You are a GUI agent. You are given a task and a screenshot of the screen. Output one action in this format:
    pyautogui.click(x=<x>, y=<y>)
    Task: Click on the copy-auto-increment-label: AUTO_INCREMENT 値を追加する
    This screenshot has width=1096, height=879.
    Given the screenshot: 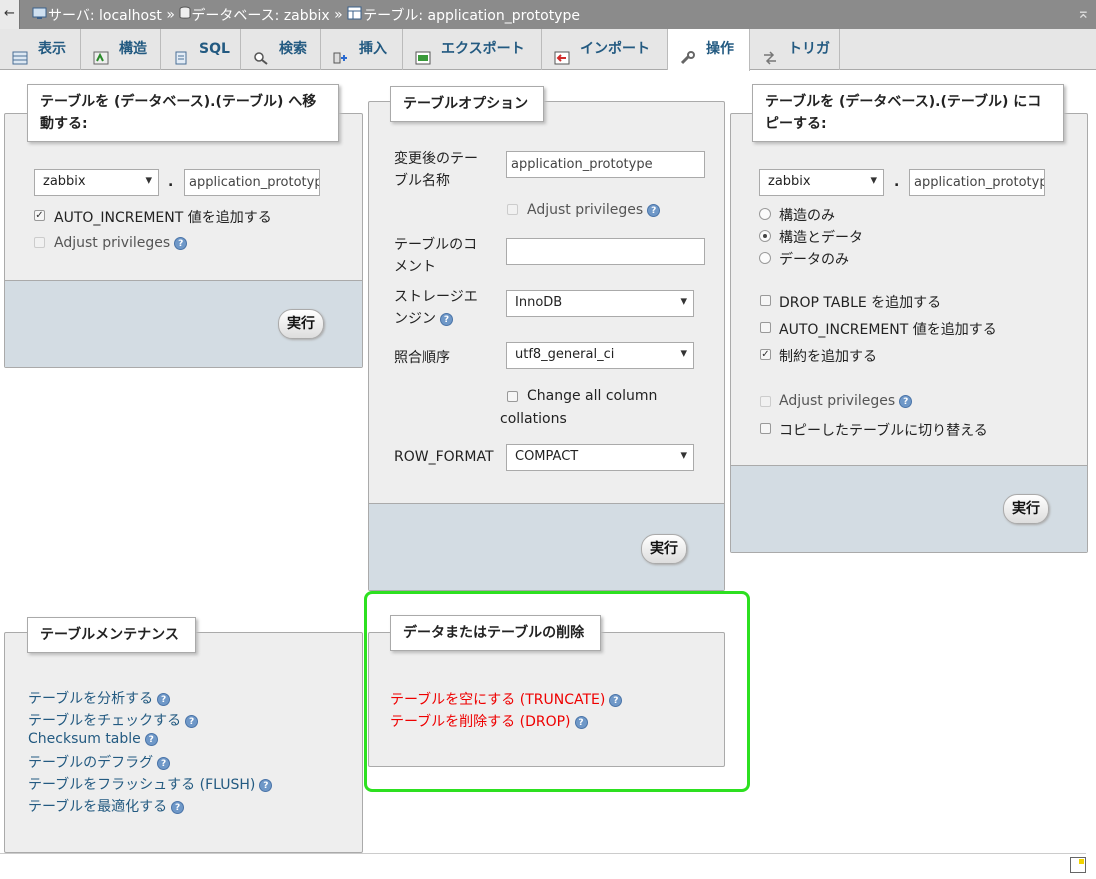 What is the action you would take?
    pyautogui.click(x=888, y=330)
    